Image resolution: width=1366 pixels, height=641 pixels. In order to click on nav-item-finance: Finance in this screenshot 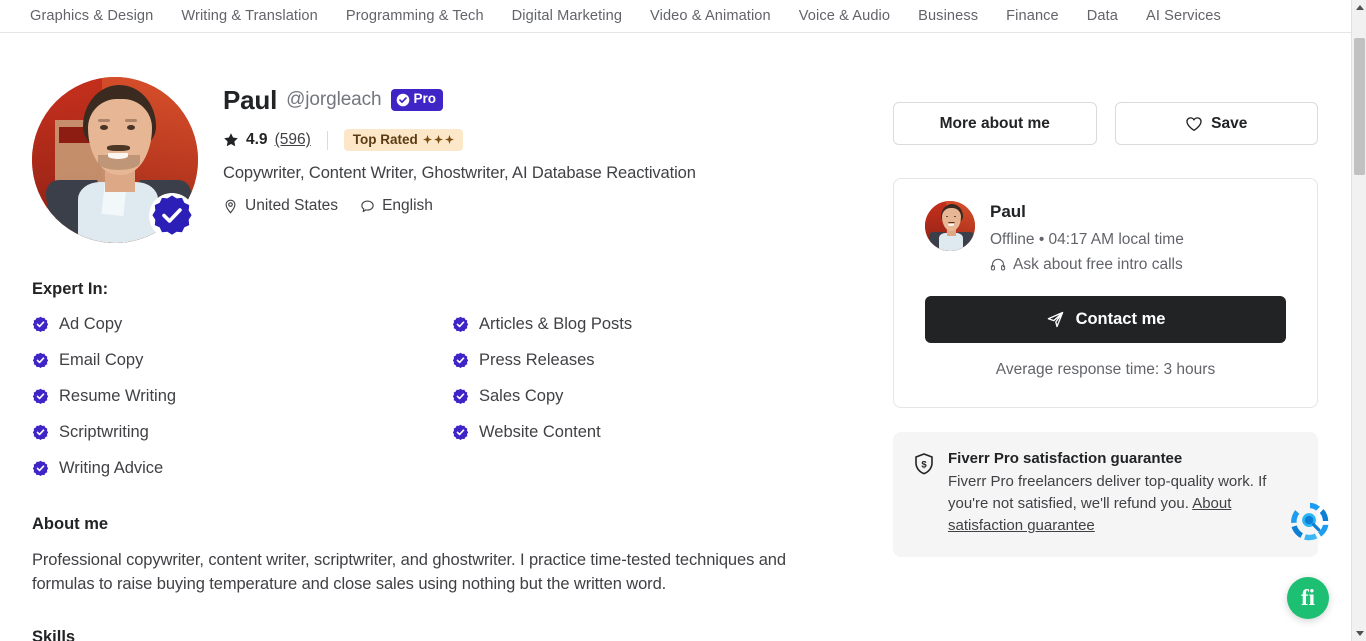, I will do `click(1032, 16)`.